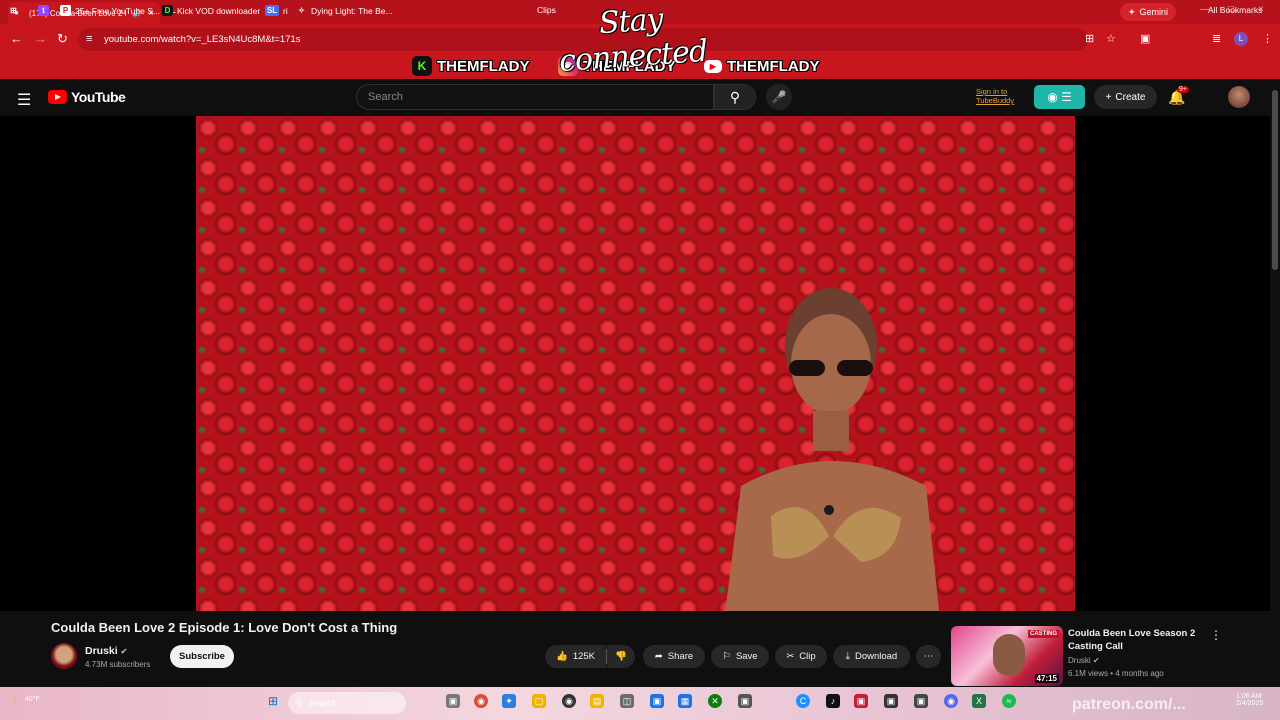  I want to click on install-app-icon: ⊞, so click(1089, 38).